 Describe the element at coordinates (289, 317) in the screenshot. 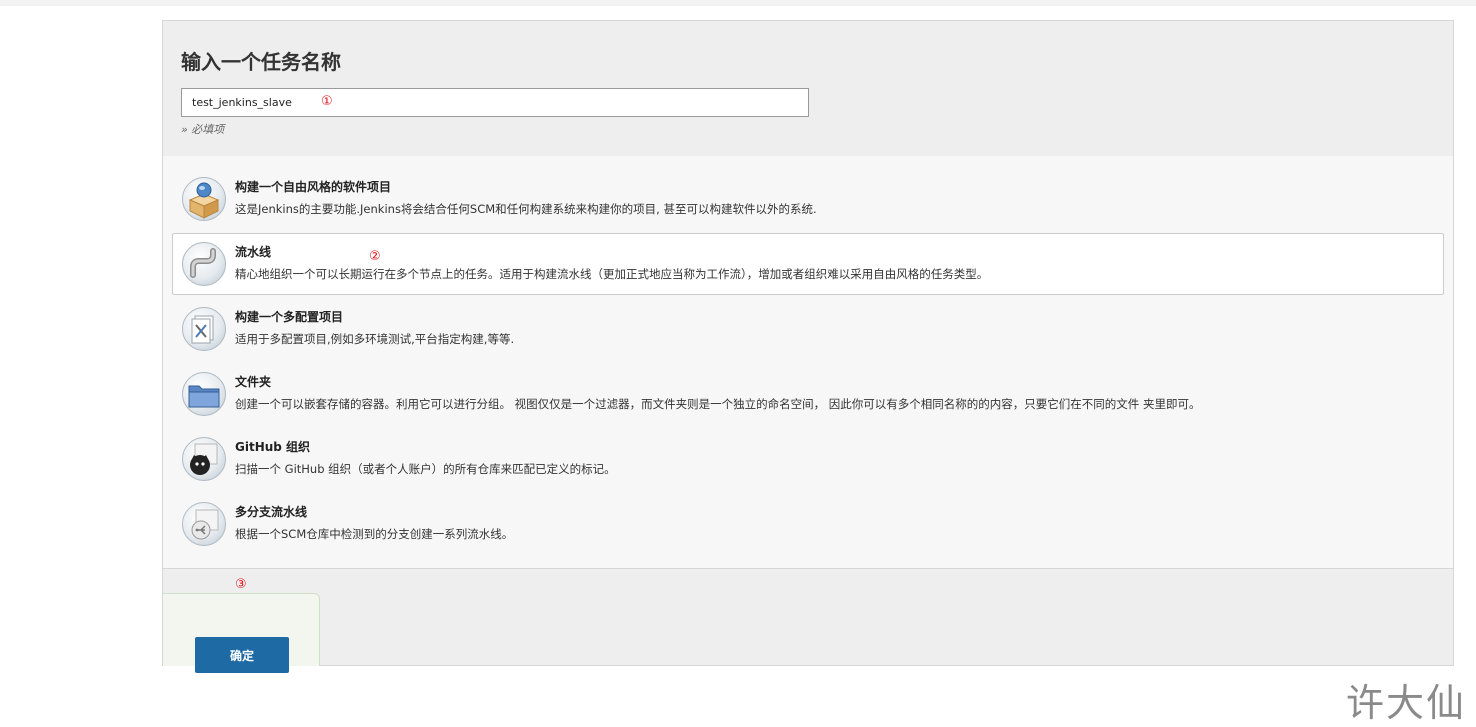

I see `item-title: 构建一个多配置项目` at that location.